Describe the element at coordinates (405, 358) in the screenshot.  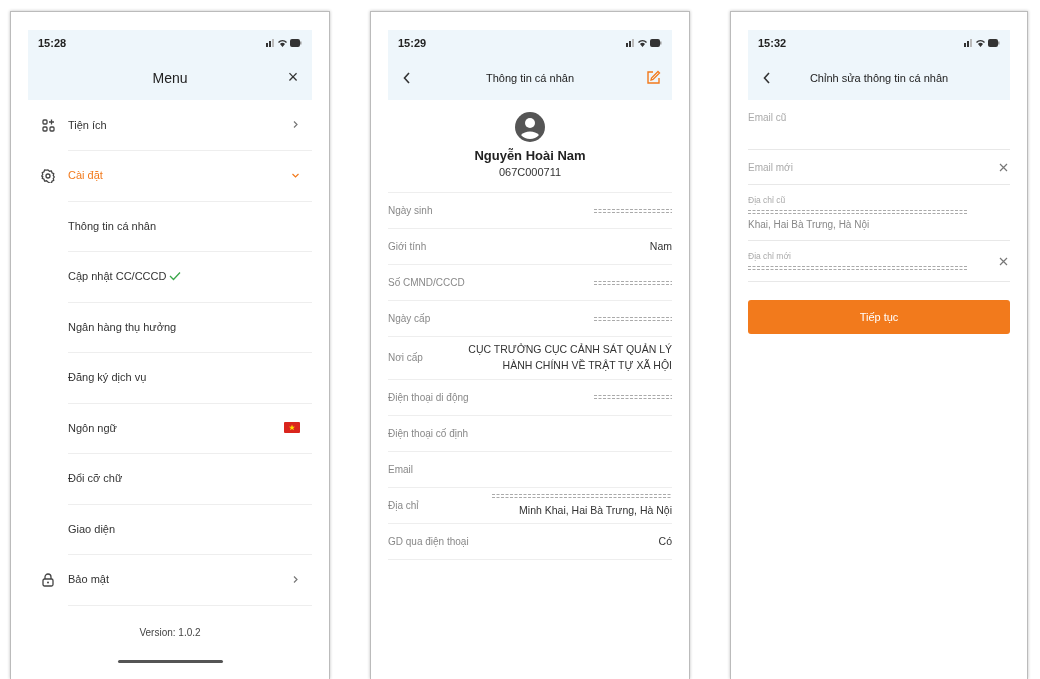
I see `field-label: Nơi cấp` at that location.